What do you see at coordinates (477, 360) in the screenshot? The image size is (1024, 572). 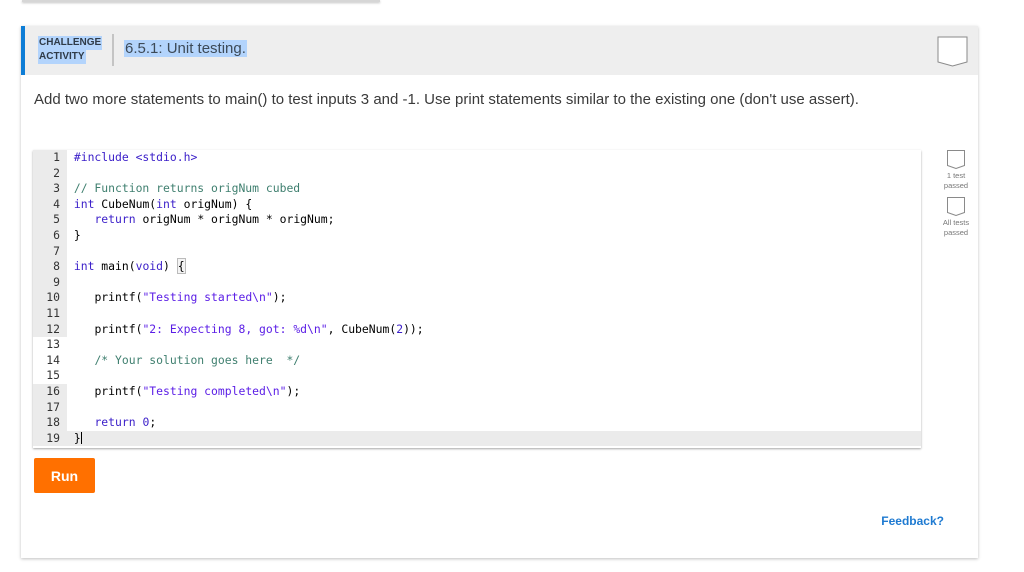 I see `code-line-editable: 14 /* Your solution goes here */` at bounding box center [477, 360].